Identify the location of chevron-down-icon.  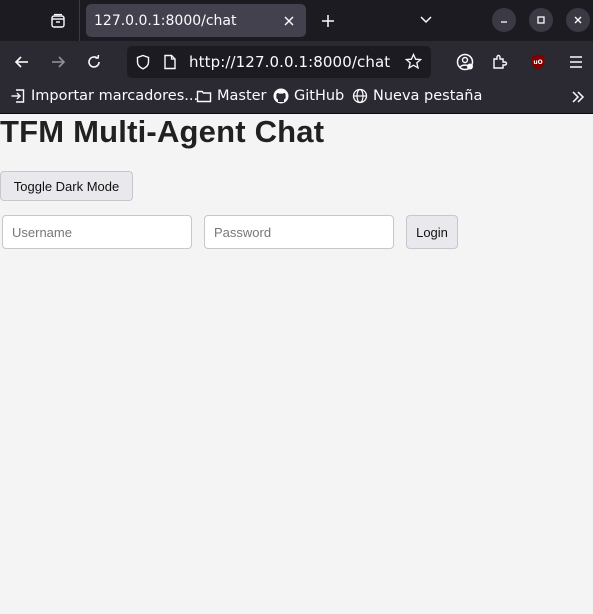
(426, 20).